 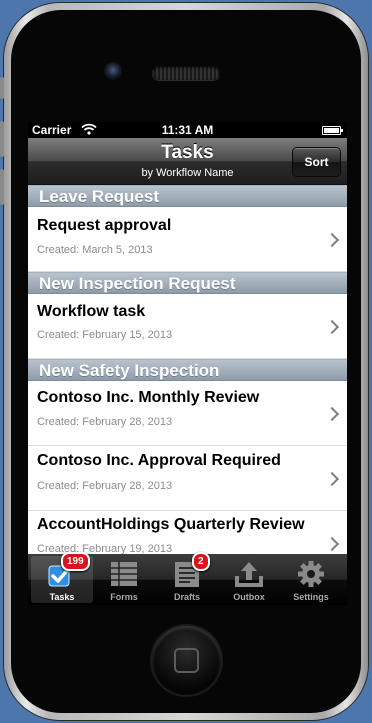 I want to click on earpiece-speaker, so click(x=186, y=73).